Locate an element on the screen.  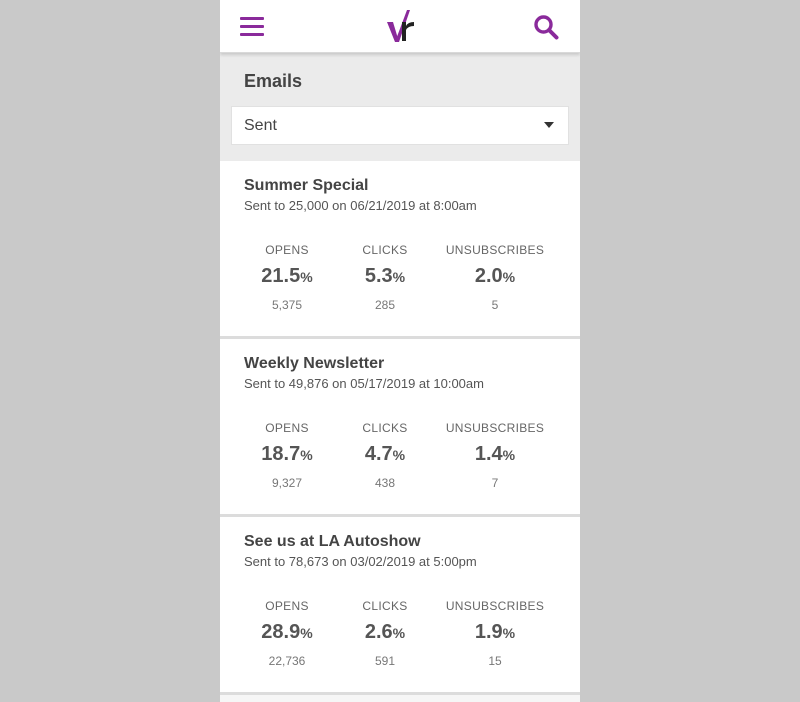
clicks-stat: CLICKS 4.7% 438 is located at coordinates (385, 455).